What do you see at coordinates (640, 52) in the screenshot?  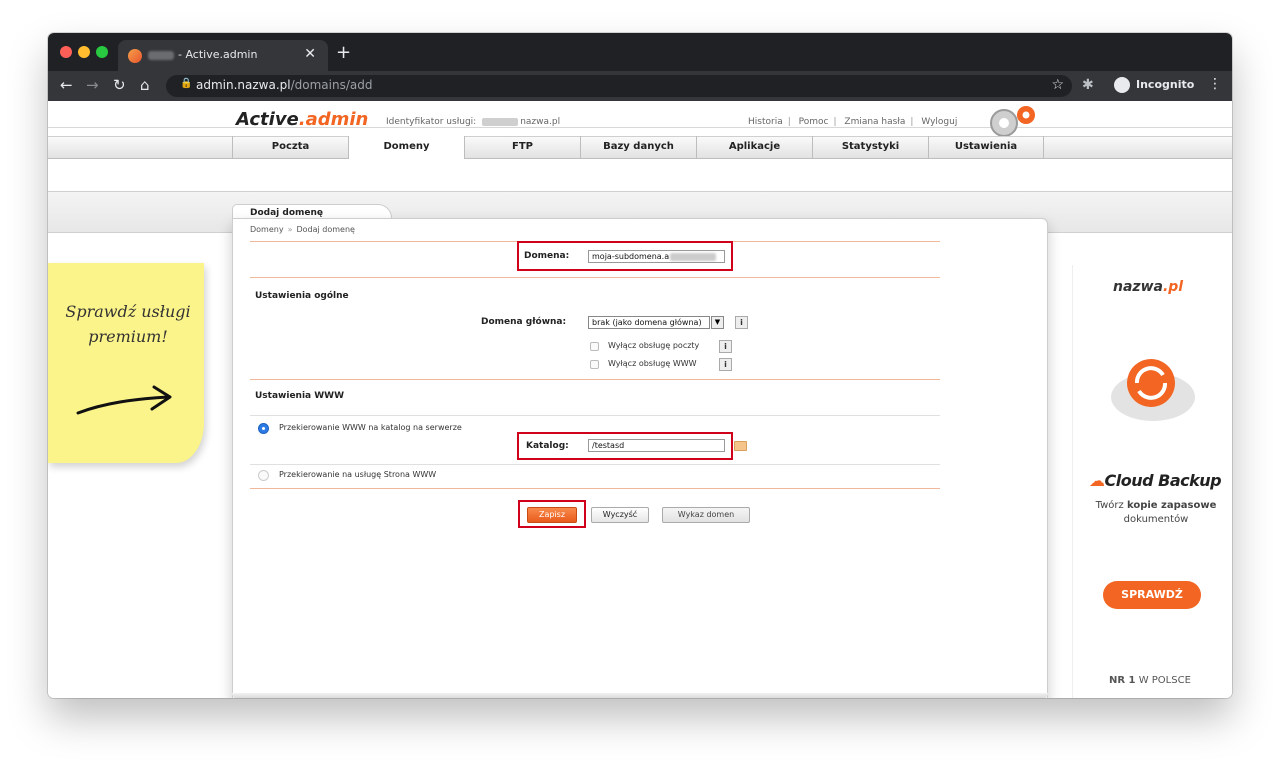 I see `tab-bar: - Active.admin ✕ +` at bounding box center [640, 52].